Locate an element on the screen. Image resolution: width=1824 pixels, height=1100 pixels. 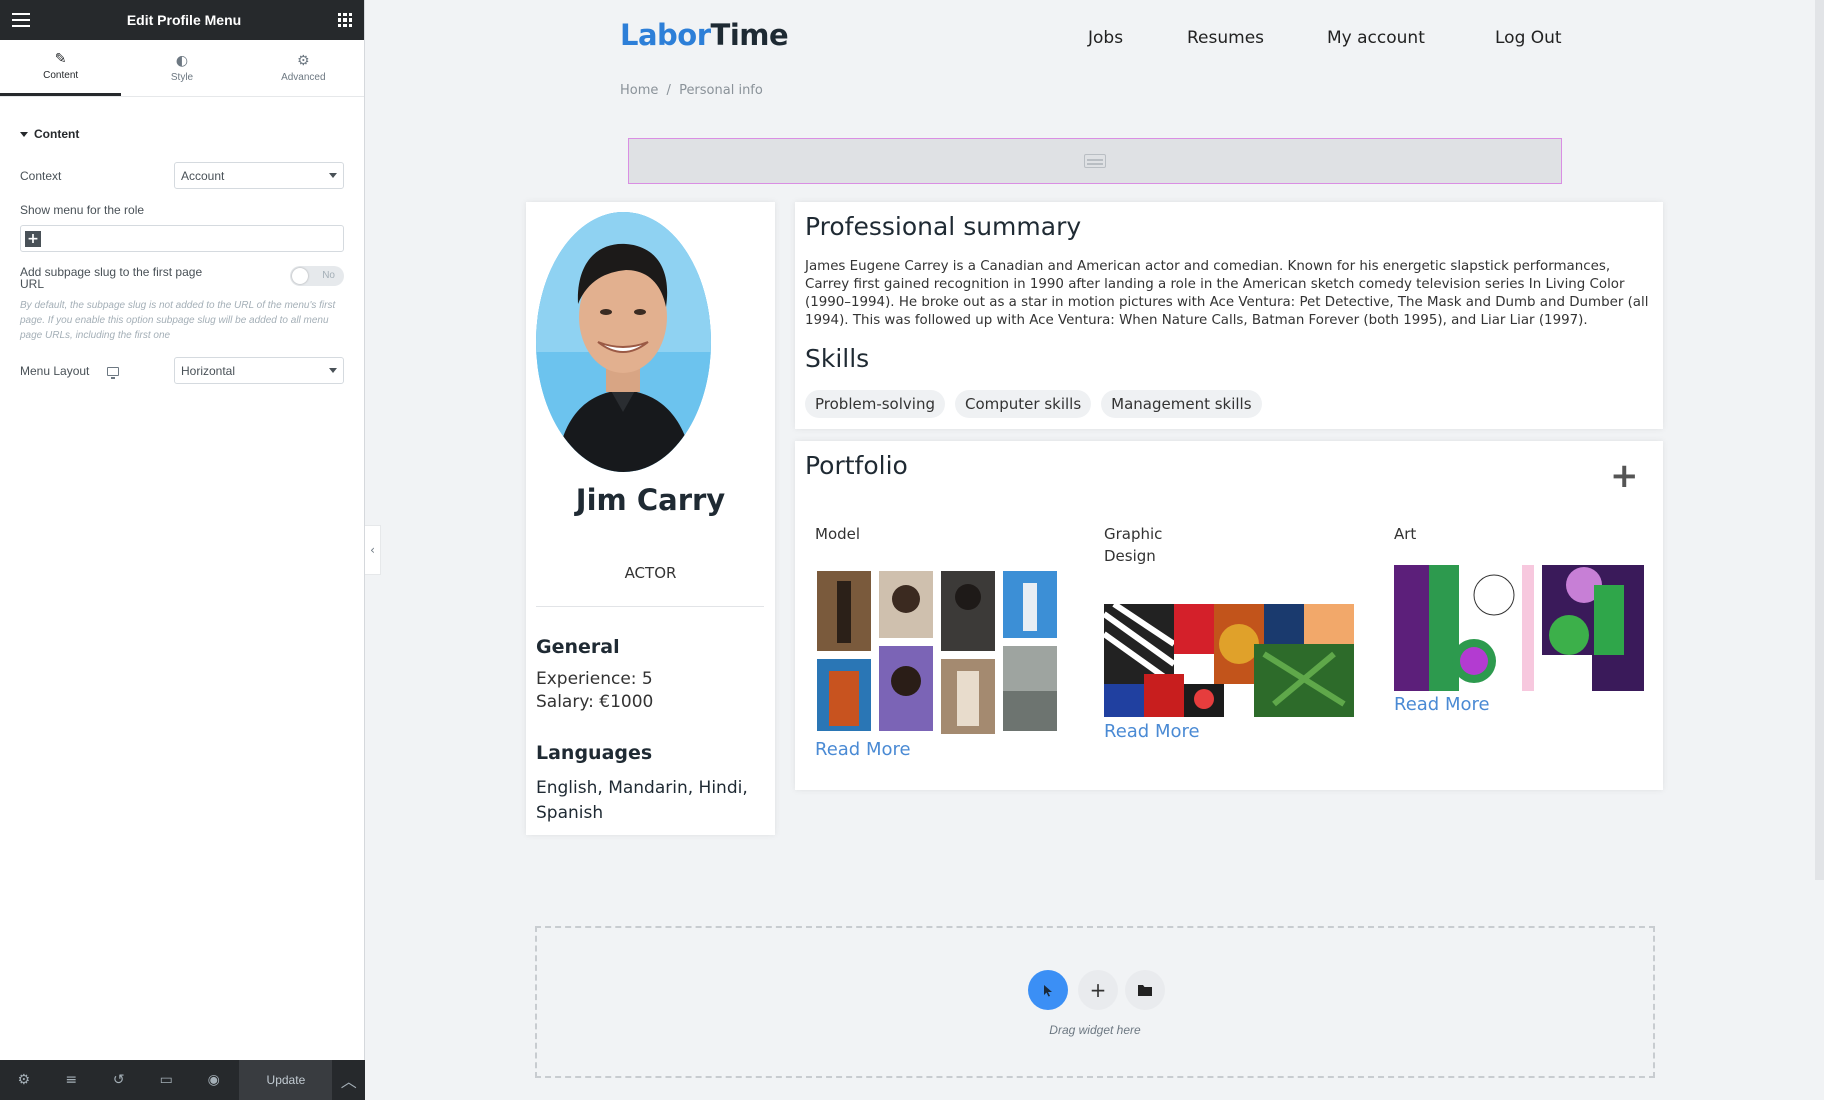
context-label: Context is located at coordinates (41, 175).